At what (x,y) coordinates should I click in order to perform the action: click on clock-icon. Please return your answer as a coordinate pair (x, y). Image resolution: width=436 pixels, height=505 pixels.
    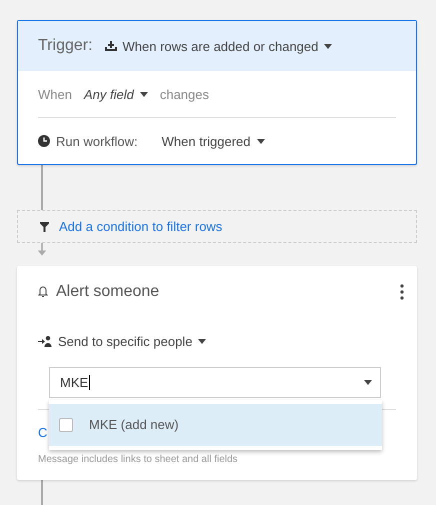
    Looking at the image, I should click on (44, 141).